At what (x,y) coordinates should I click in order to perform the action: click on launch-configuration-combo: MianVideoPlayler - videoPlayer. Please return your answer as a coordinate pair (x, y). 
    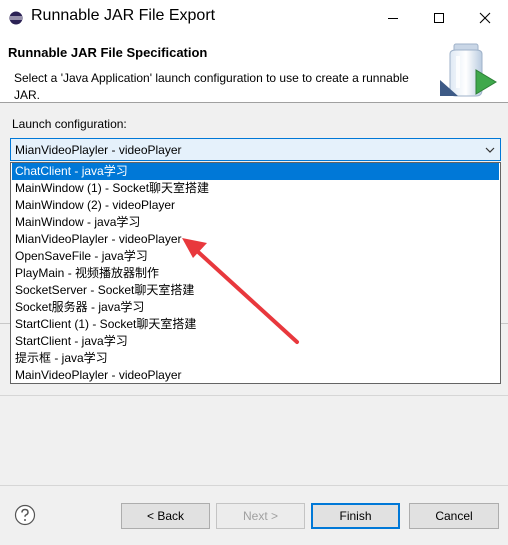
    Looking at the image, I should click on (255, 149).